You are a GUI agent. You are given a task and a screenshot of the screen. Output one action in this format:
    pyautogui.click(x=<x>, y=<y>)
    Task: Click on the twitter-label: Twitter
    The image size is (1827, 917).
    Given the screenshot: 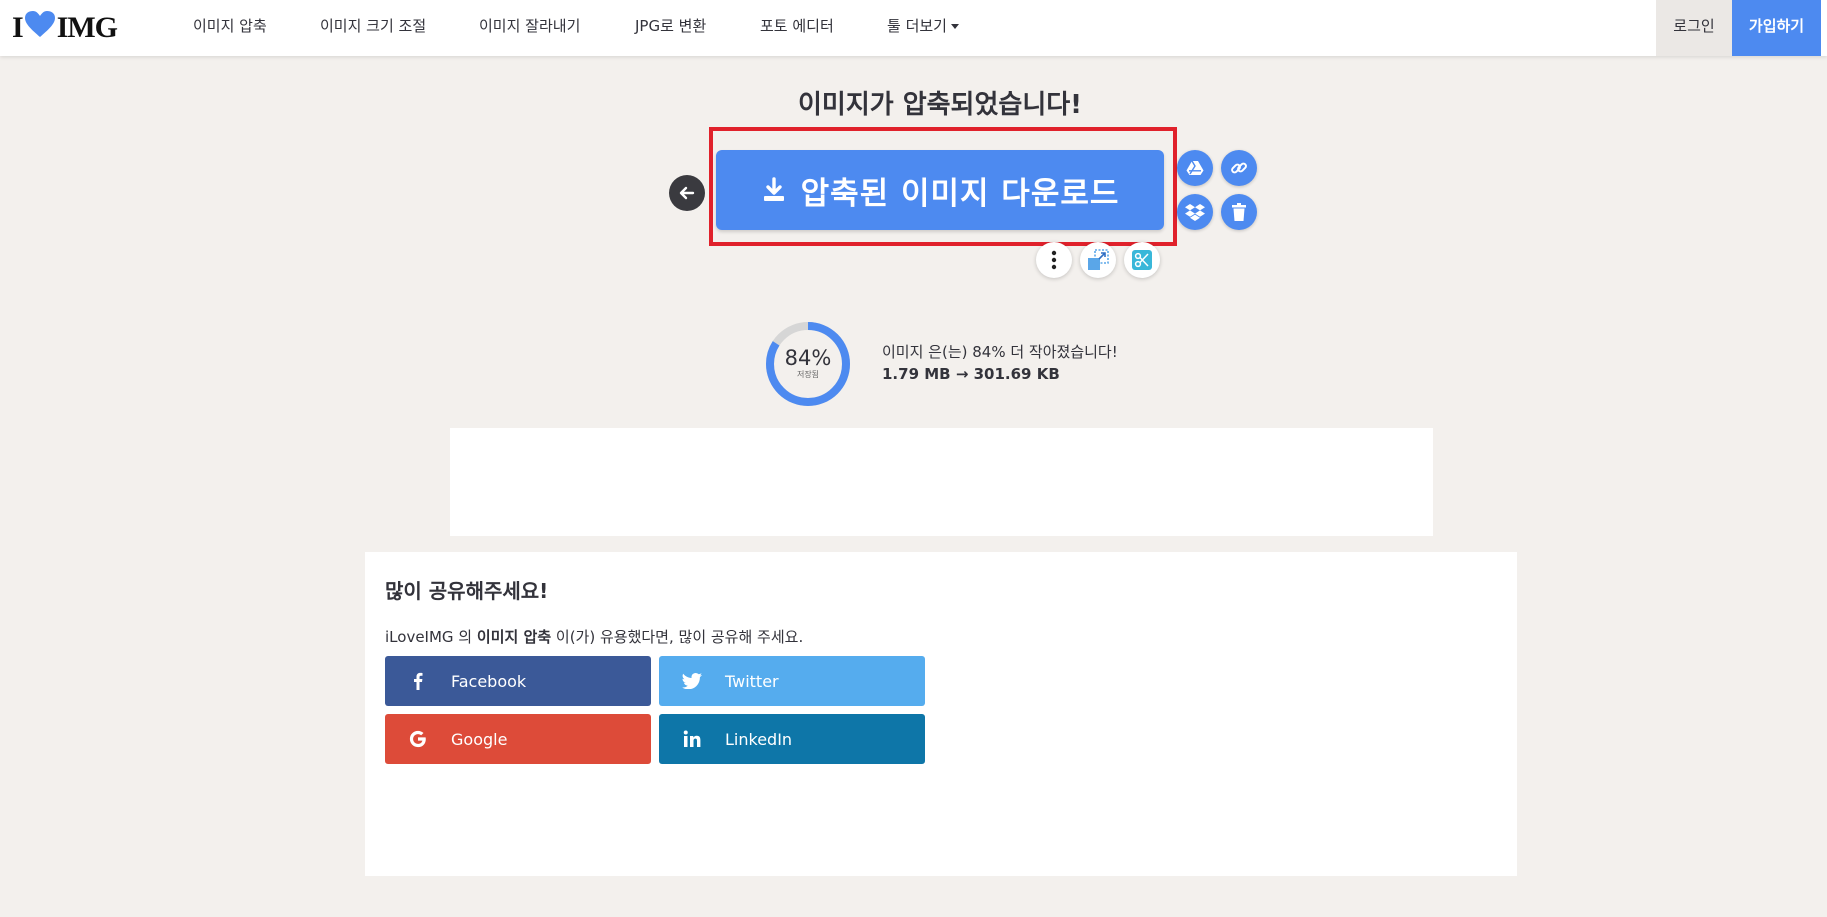 What is the action you would take?
    pyautogui.click(x=752, y=681)
    